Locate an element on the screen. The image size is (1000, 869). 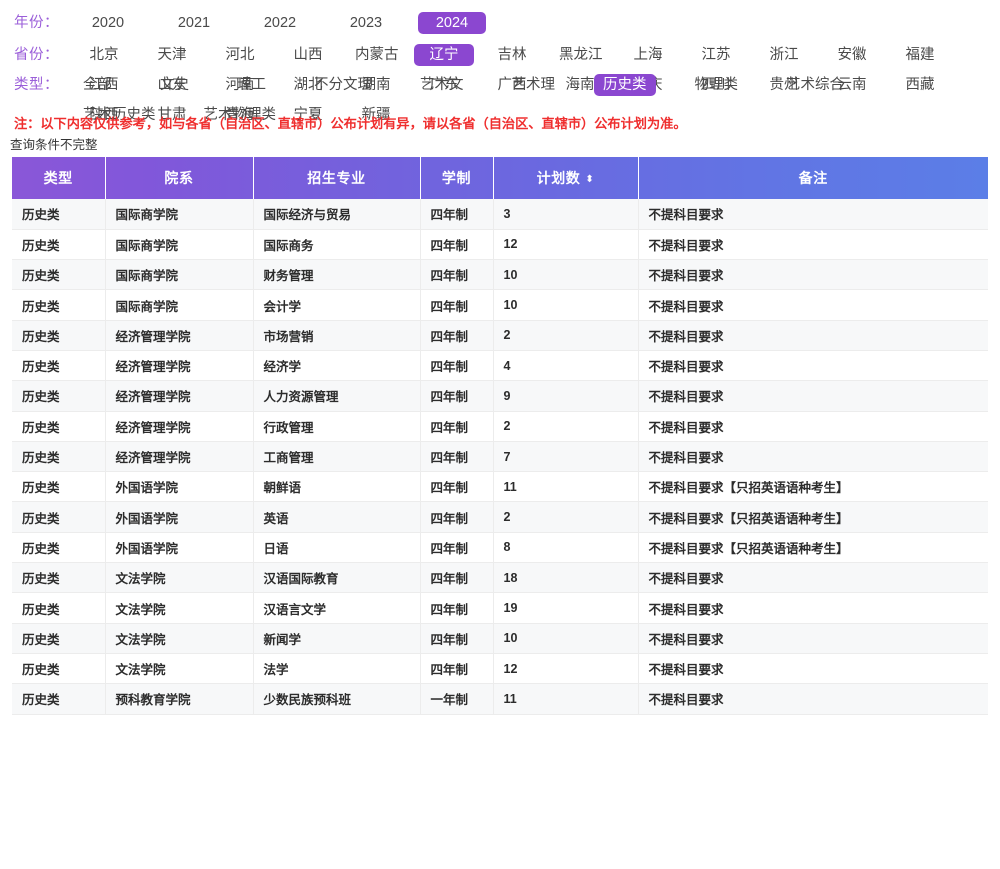
province-黑龙江: 黑龙江 is located at coordinates (580, 55).